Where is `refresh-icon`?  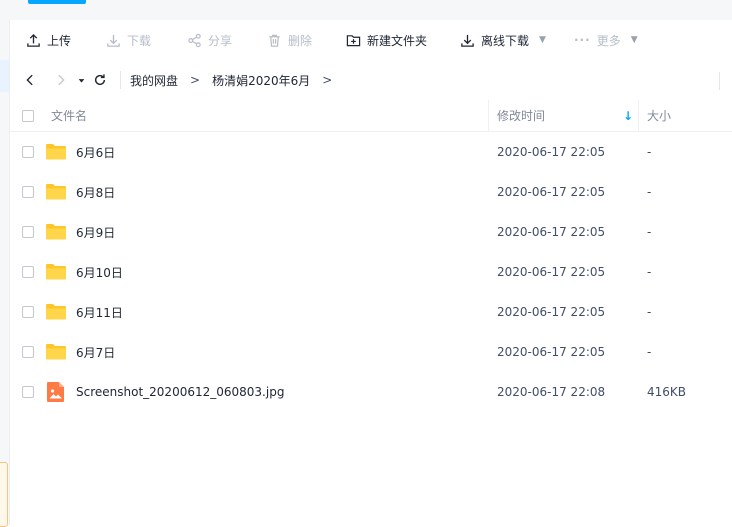
refresh-icon is located at coordinates (100, 80).